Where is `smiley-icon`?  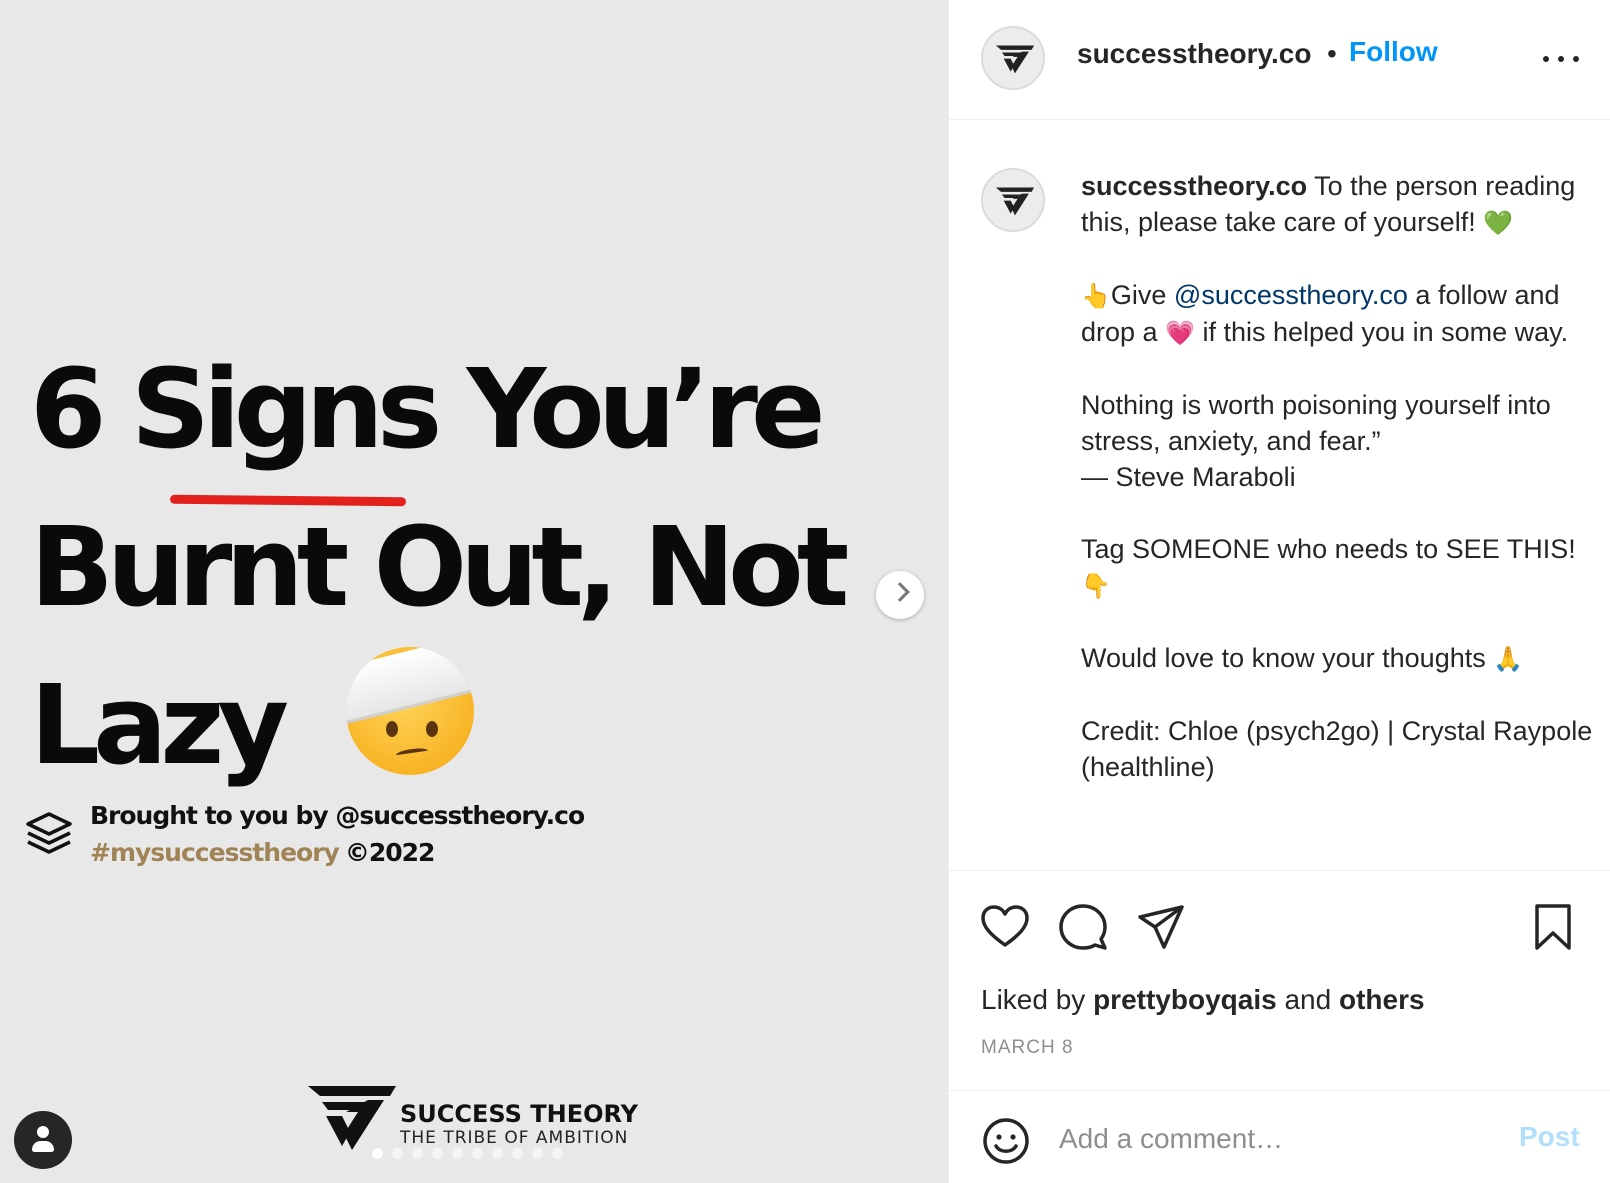
smiley-icon is located at coordinates (1006, 1141).